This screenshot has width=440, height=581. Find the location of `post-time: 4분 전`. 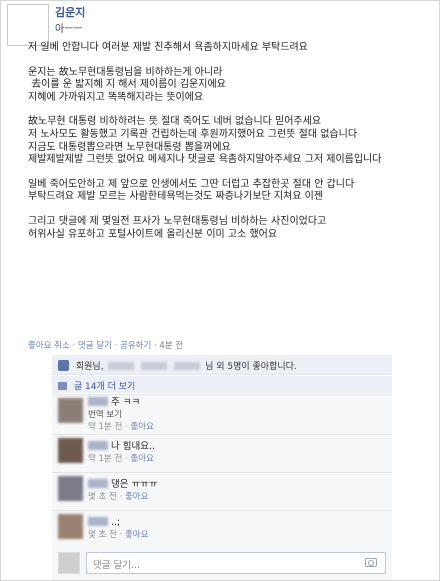

post-time: 4분 전 is located at coordinates (171, 346).